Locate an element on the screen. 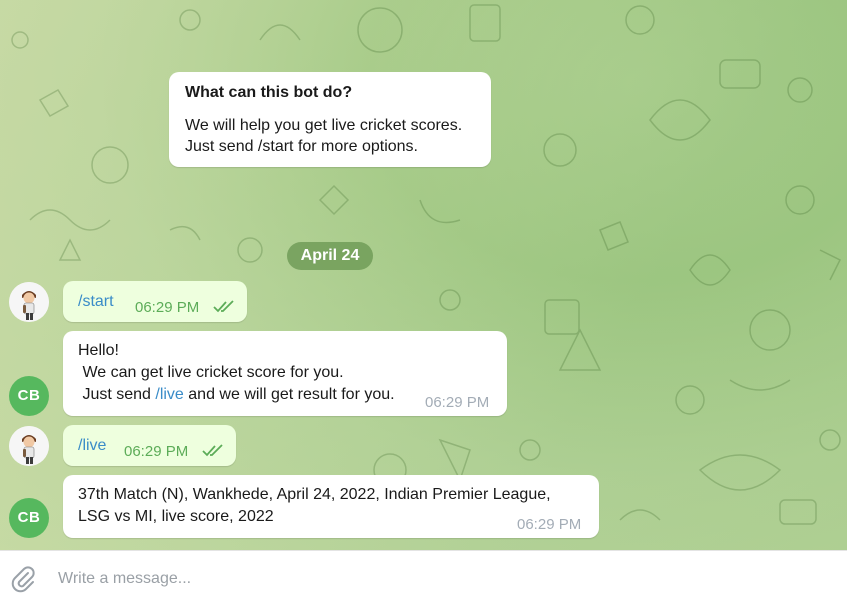  bot-info-title: What can this bot do? is located at coordinates (269, 92).